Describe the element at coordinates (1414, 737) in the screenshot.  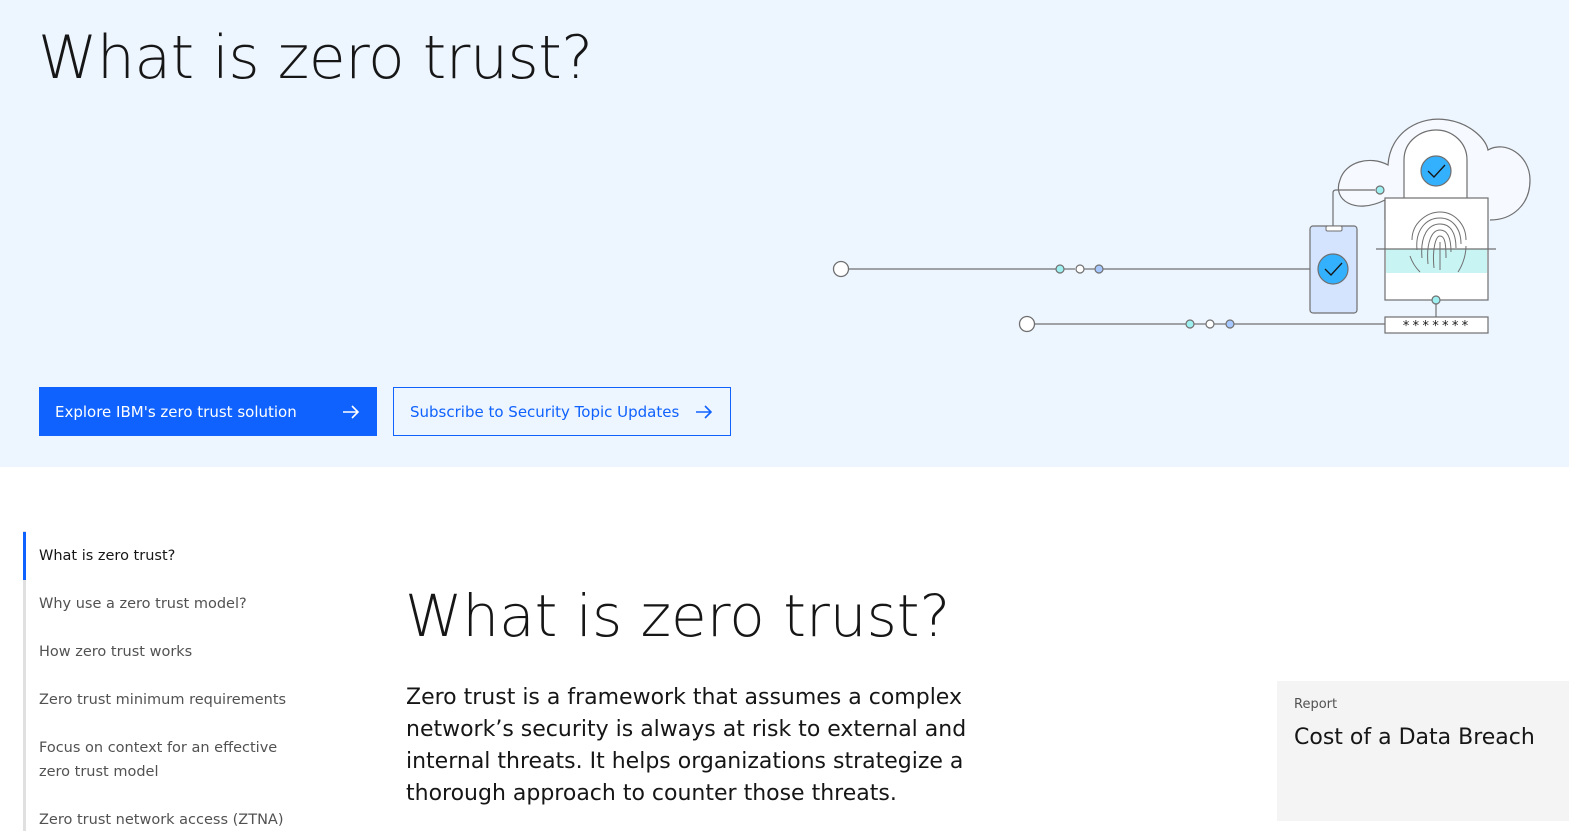
I see `report-title: Cost of a Data Breach` at that location.